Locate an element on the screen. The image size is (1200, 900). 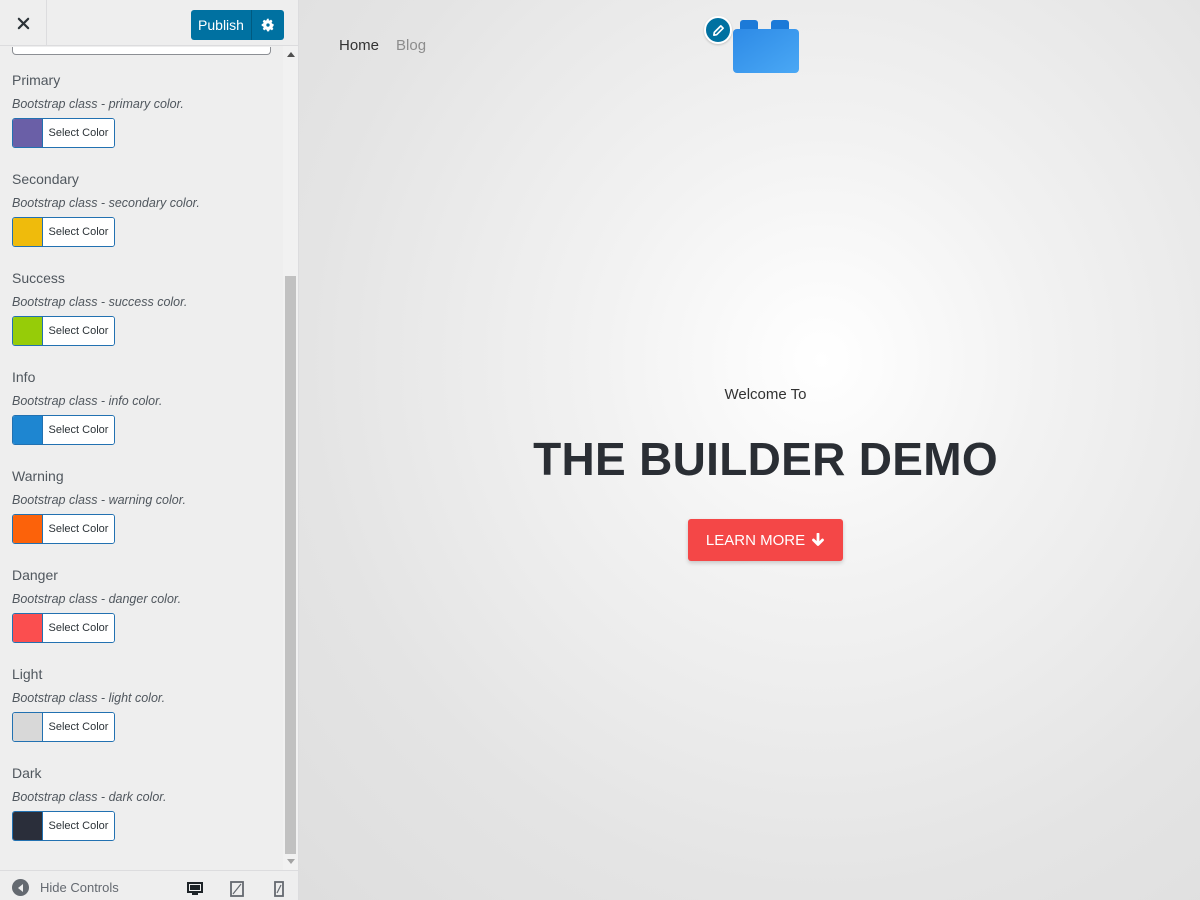
learn-more-button: LEARN MORE is located at coordinates (765, 540).